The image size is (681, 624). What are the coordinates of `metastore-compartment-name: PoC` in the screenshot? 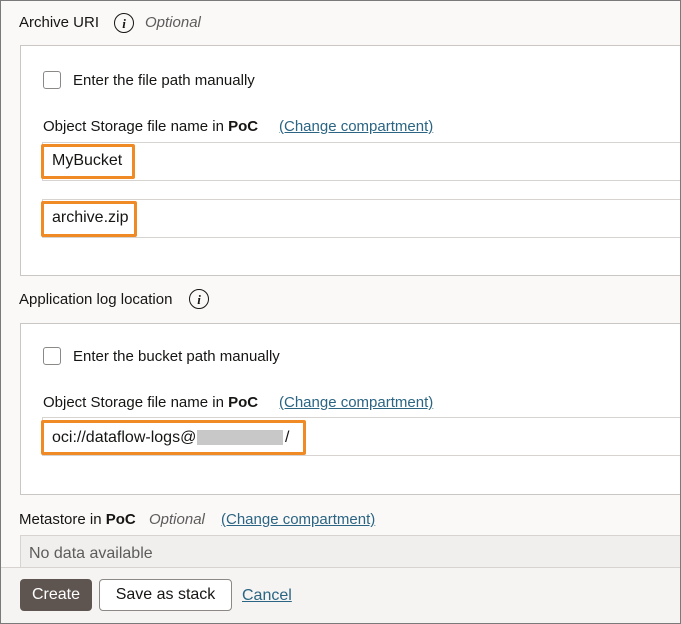 It's located at (120, 519).